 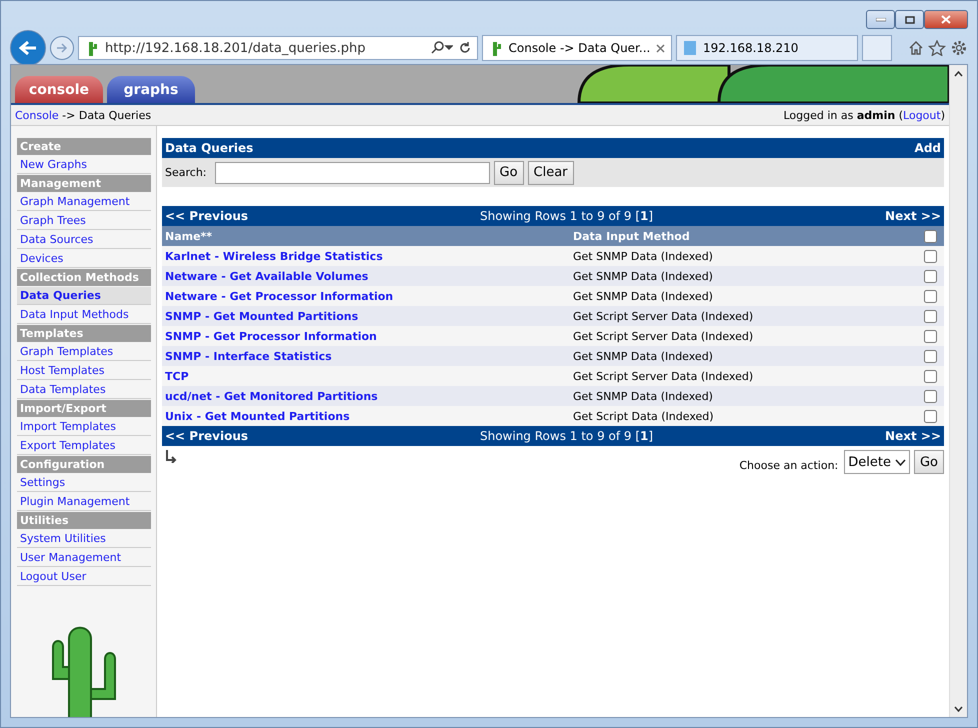 I want to click on menu-item: Graph Templates, so click(x=84, y=352).